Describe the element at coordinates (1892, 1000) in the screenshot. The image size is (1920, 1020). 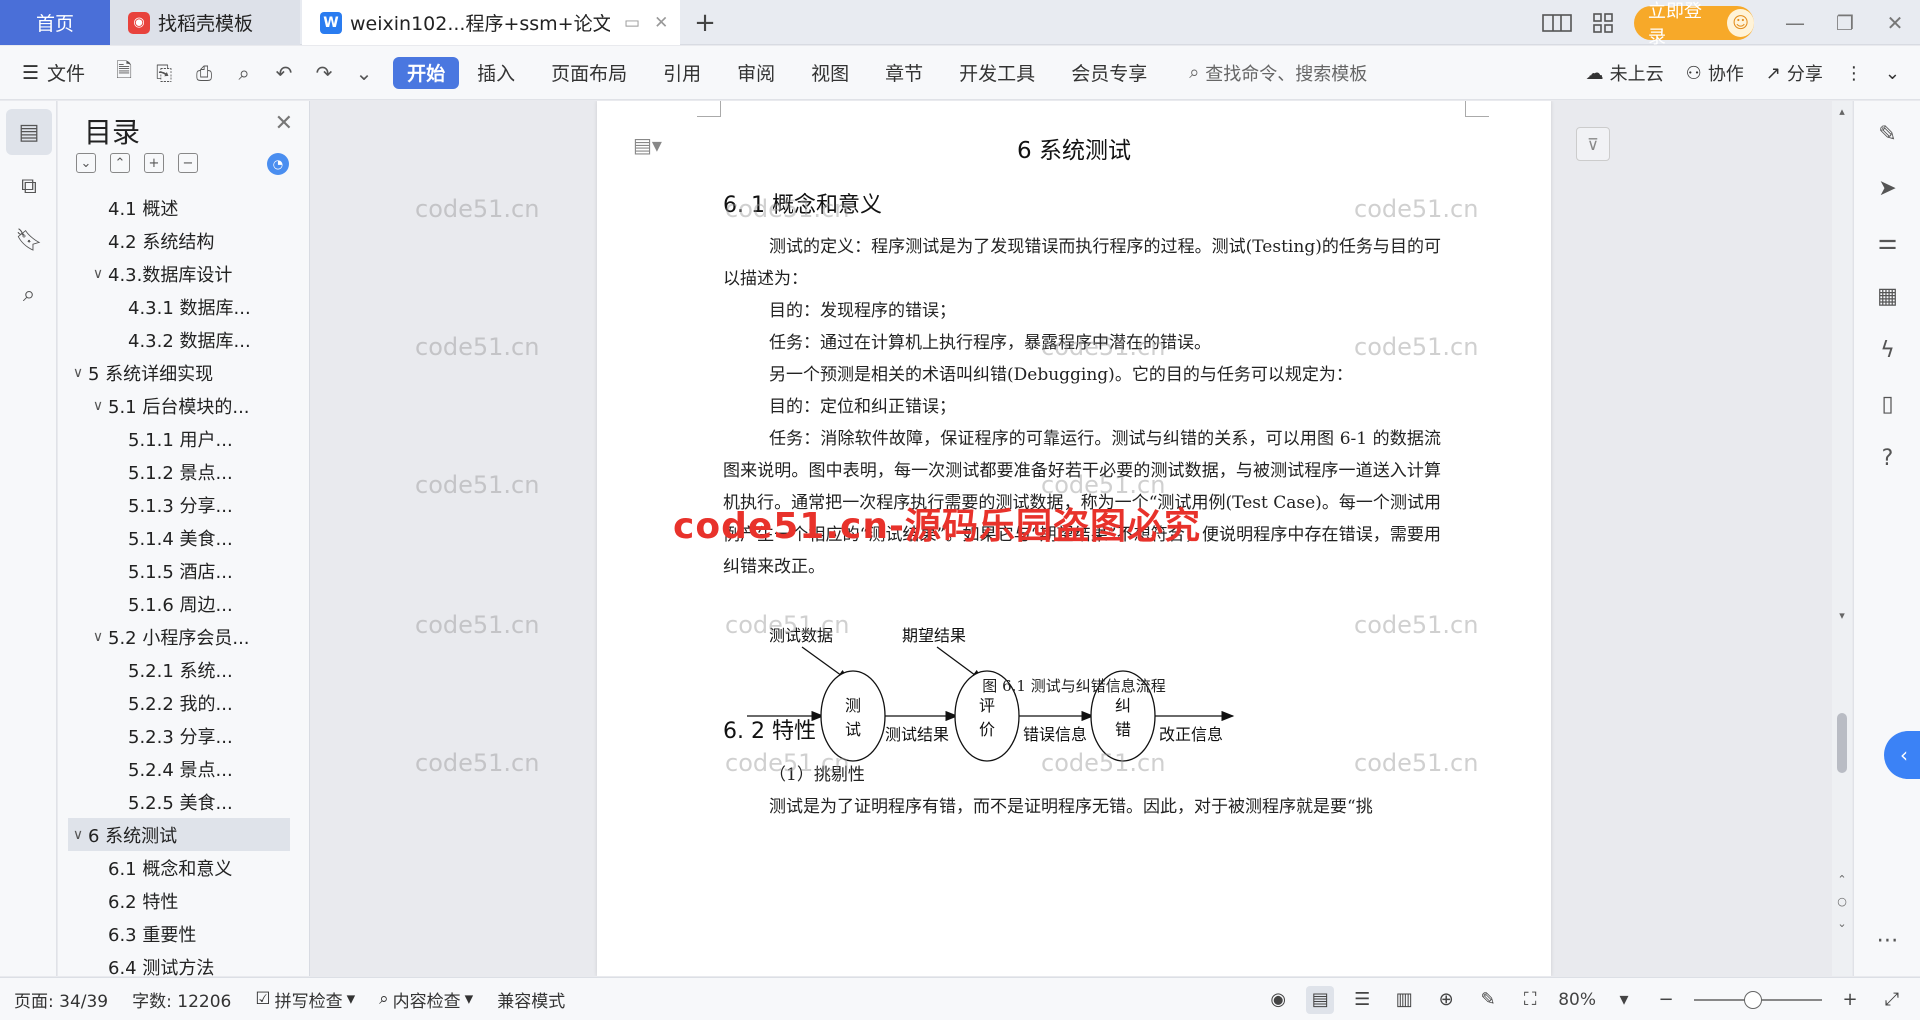
I see `fullscreen-icon: ⤢` at that location.